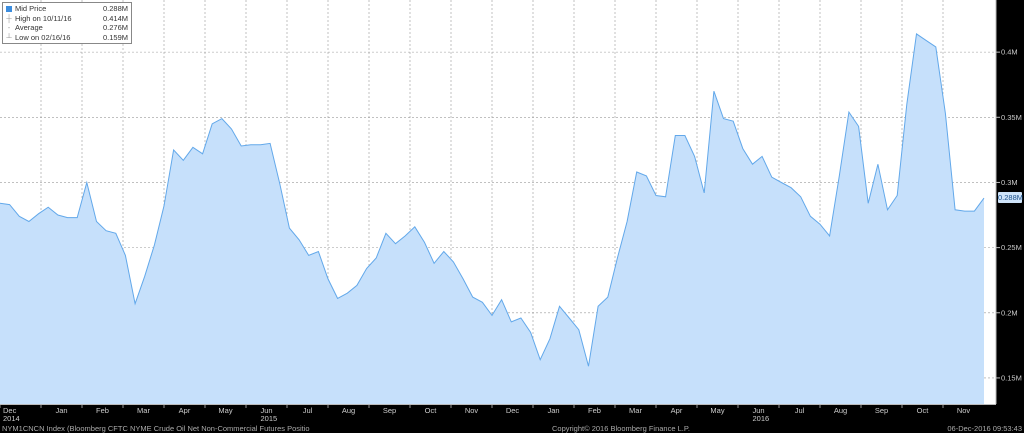  I want to click on legend-row-high: ┼ High on 10/11/16 0.414M, so click(67, 19).